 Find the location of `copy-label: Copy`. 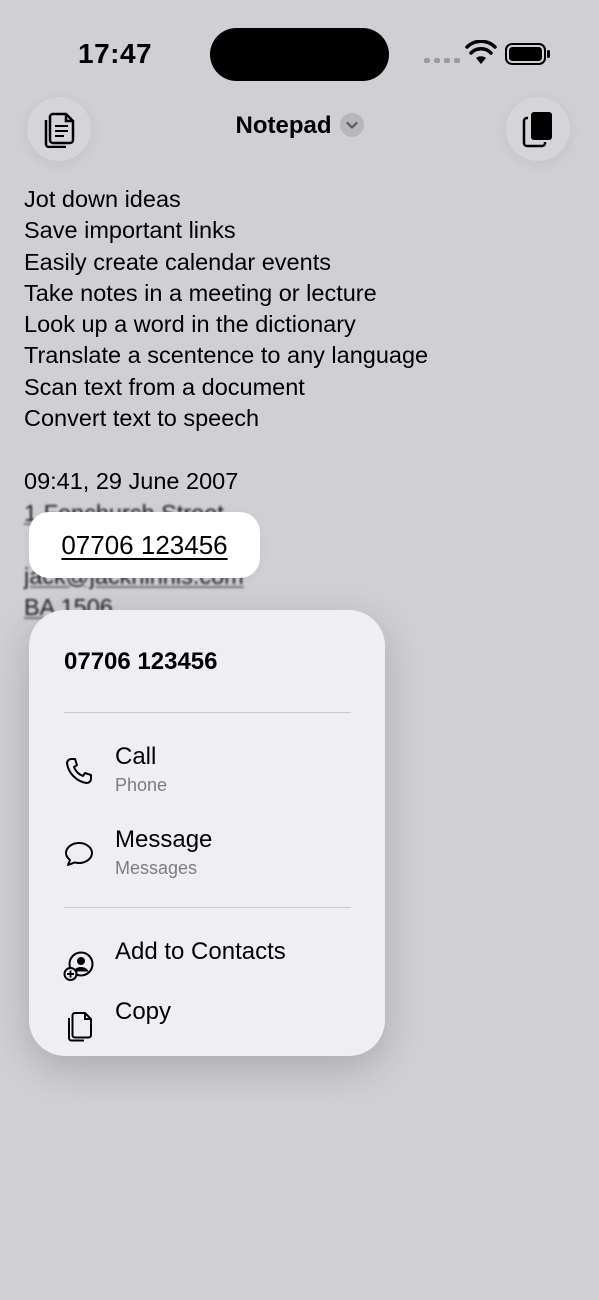

copy-label: Copy is located at coordinates (143, 1011).